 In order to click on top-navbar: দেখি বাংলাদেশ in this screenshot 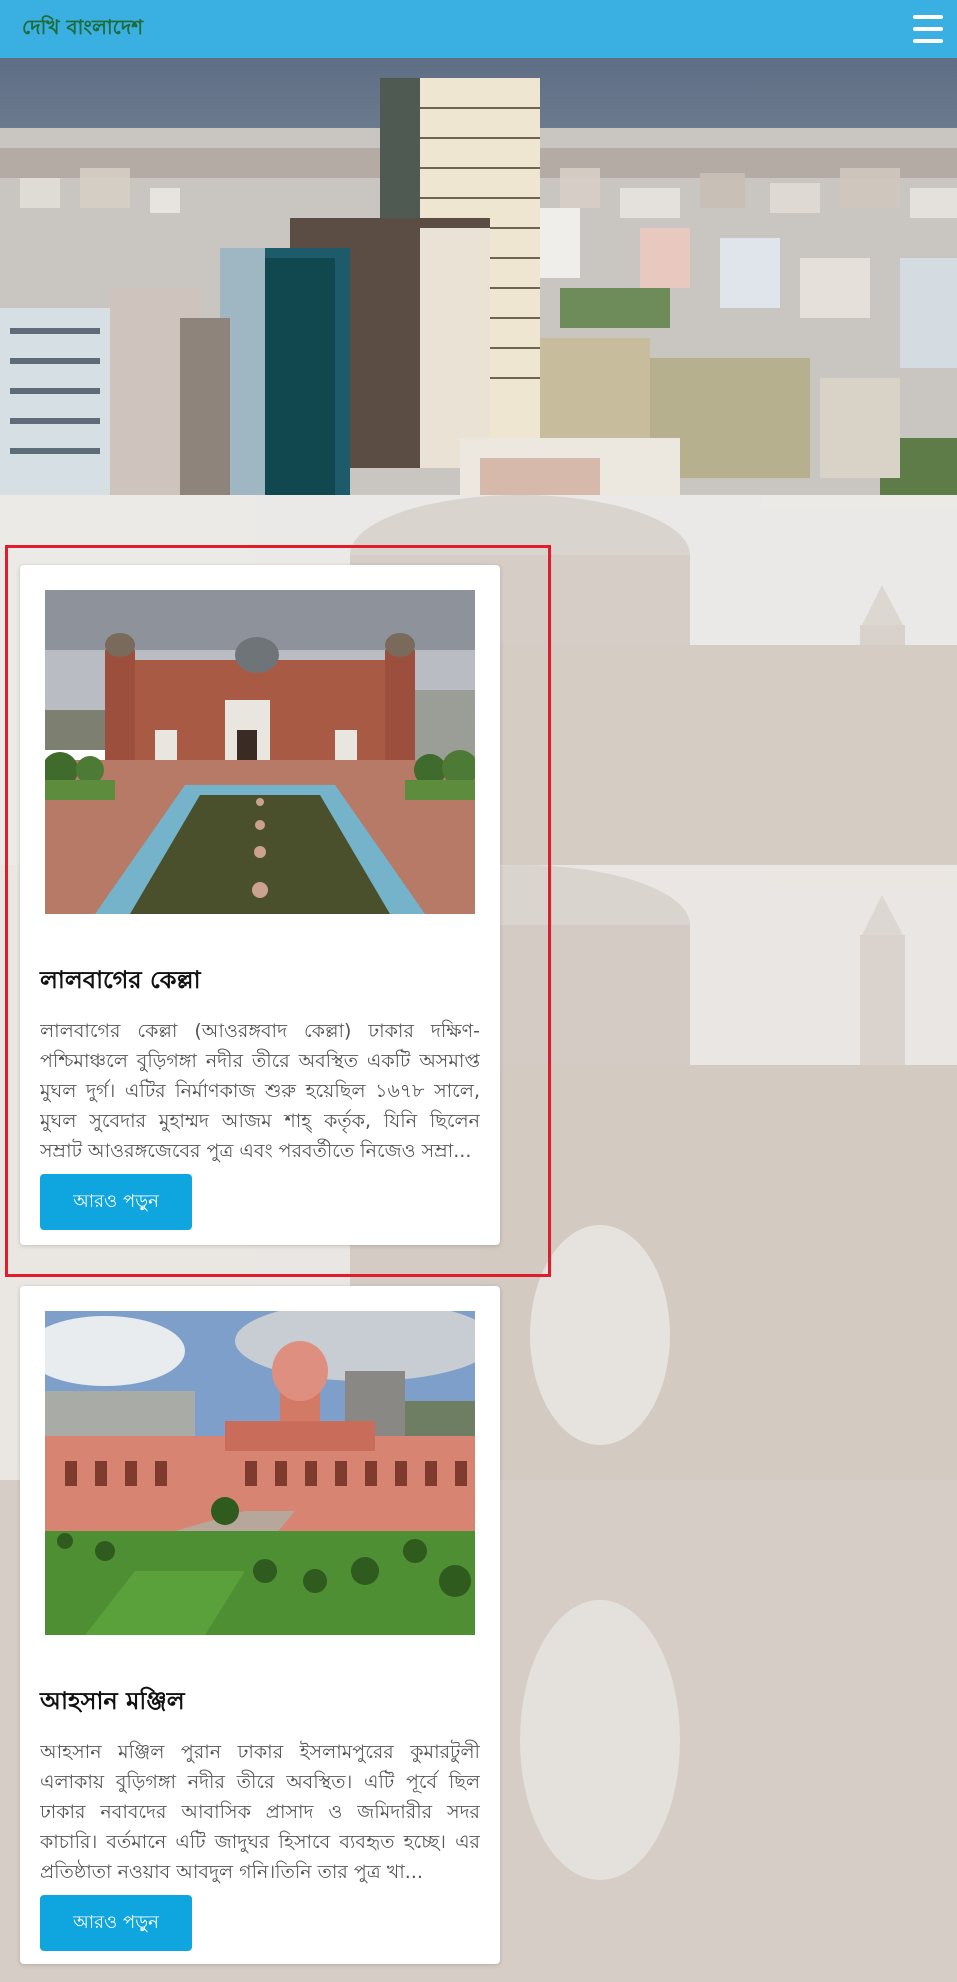, I will do `click(478, 29)`.